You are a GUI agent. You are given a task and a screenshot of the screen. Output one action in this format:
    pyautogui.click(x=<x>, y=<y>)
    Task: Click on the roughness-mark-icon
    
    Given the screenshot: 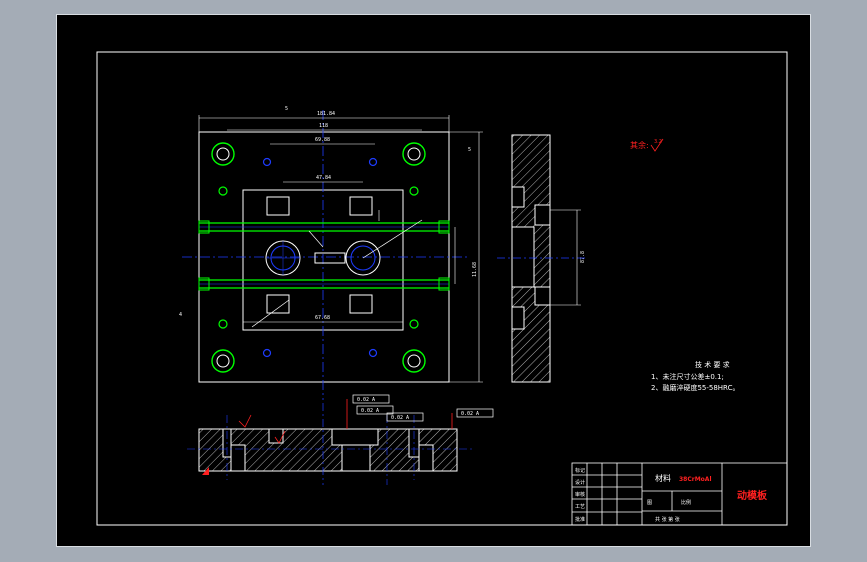 What is the action you would take?
    pyautogui.click(x=245, y=421)
    